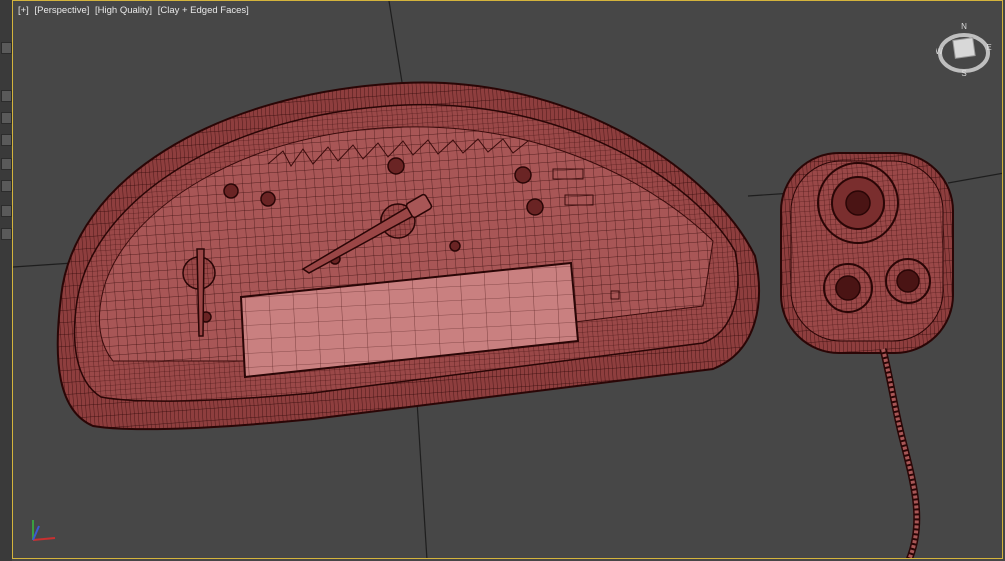  Describe the element at coordinates (61, 10) in the screenshot. I see `viewport-view-menu: [Perspective]` at that location.